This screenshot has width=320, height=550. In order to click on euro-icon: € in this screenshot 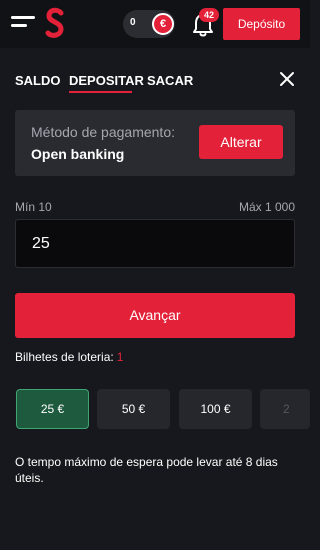, I will do `click(163, 24)`.